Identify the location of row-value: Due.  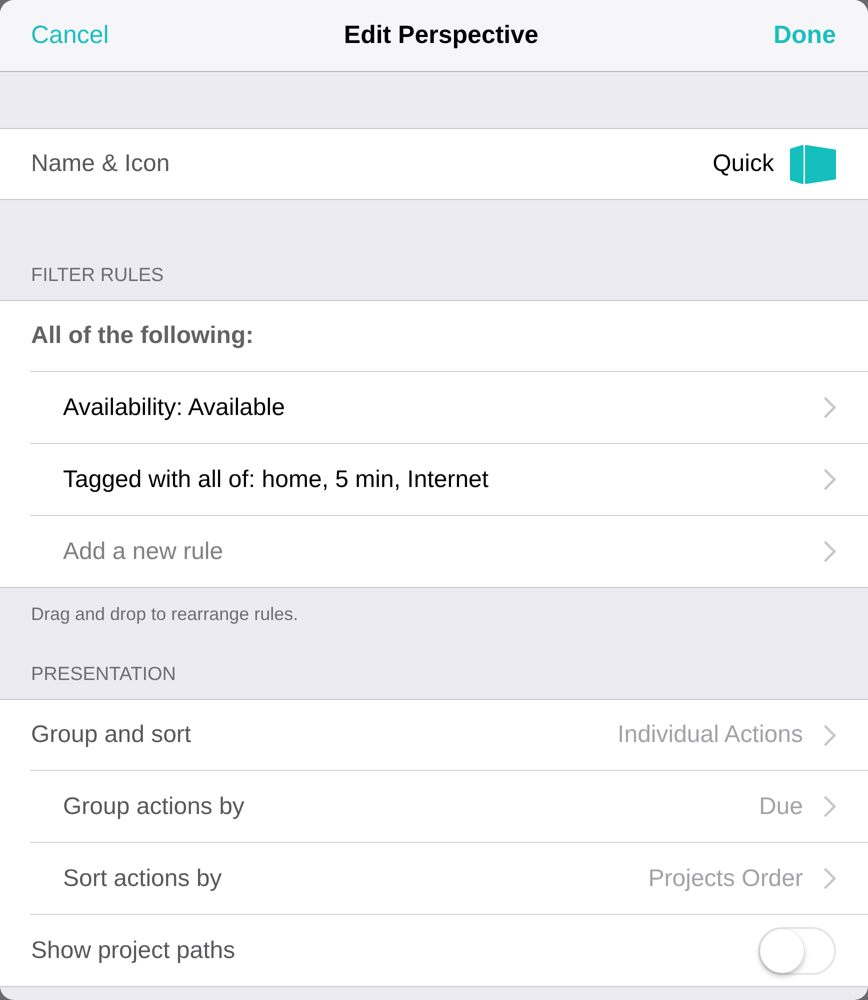
(780, 806).